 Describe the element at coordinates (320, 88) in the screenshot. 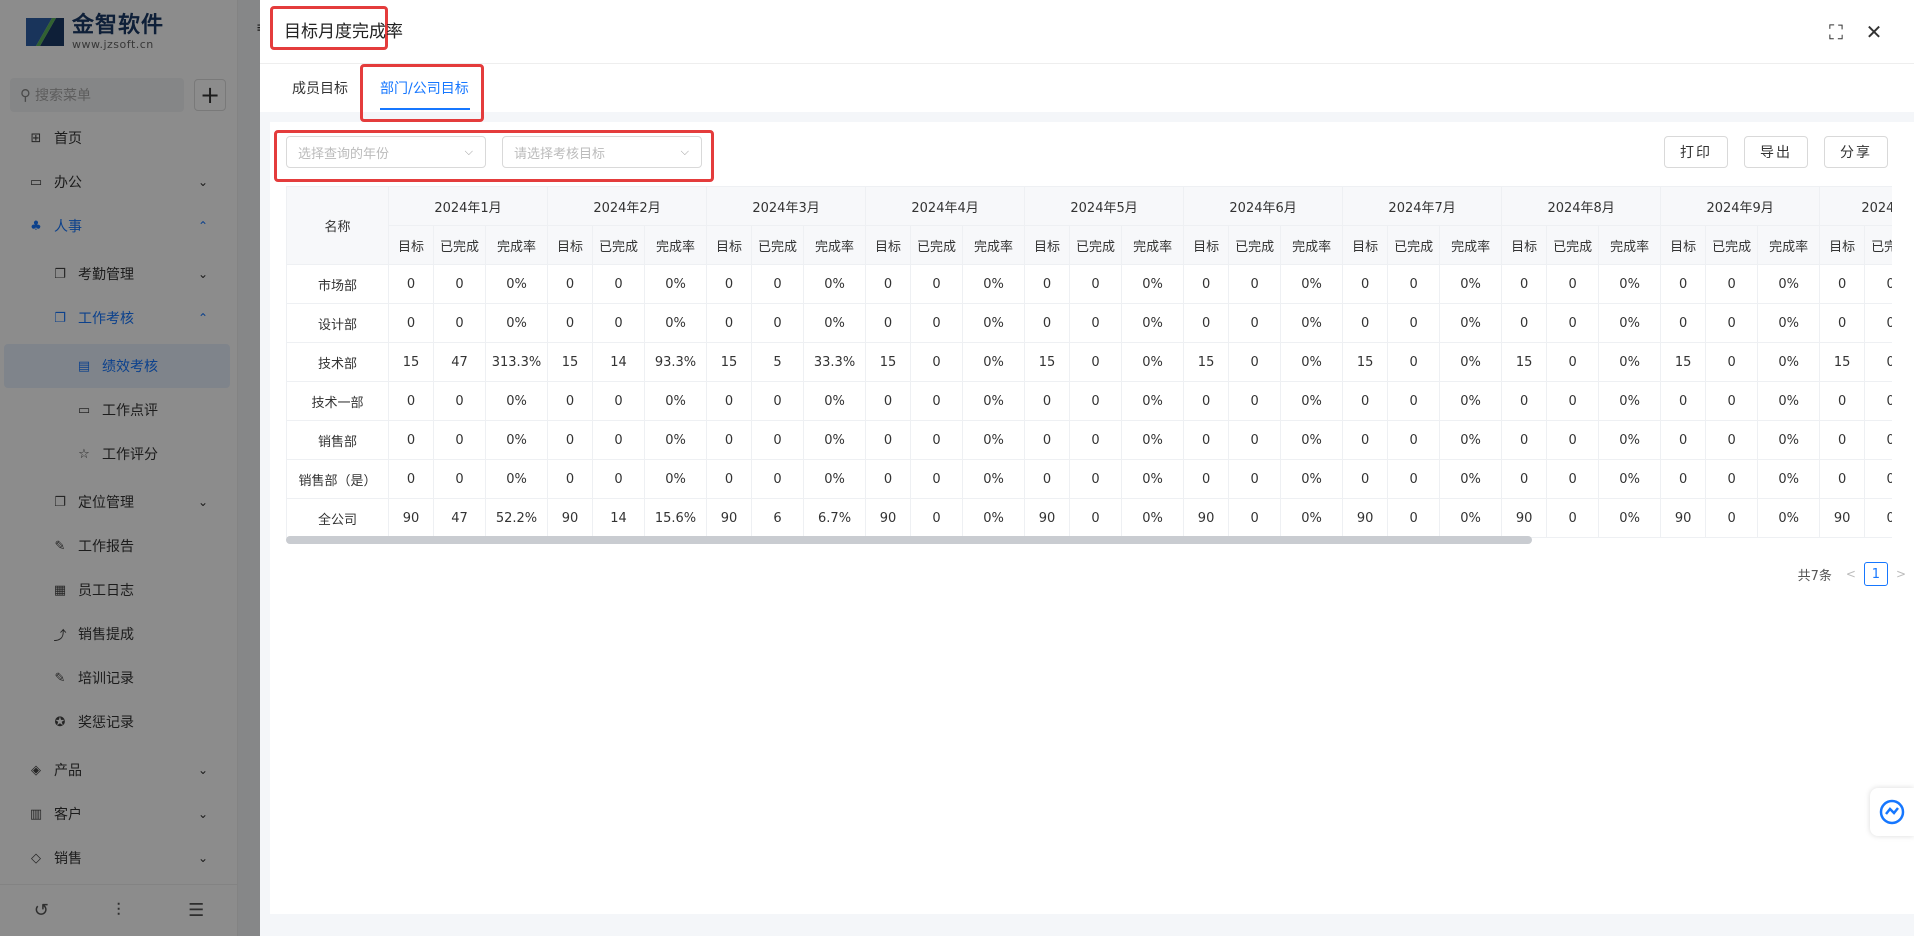

I see `tab-member-target: 成员目标` at that location.